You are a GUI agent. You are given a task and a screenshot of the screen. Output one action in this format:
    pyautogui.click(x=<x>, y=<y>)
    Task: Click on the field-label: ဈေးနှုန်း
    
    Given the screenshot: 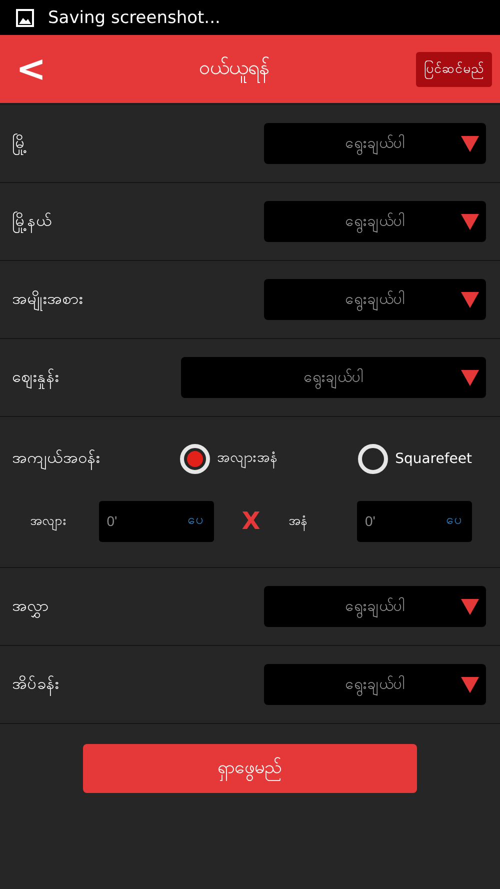 What is the action you would take?
    pyautogui.click(x=35, y=378)
    